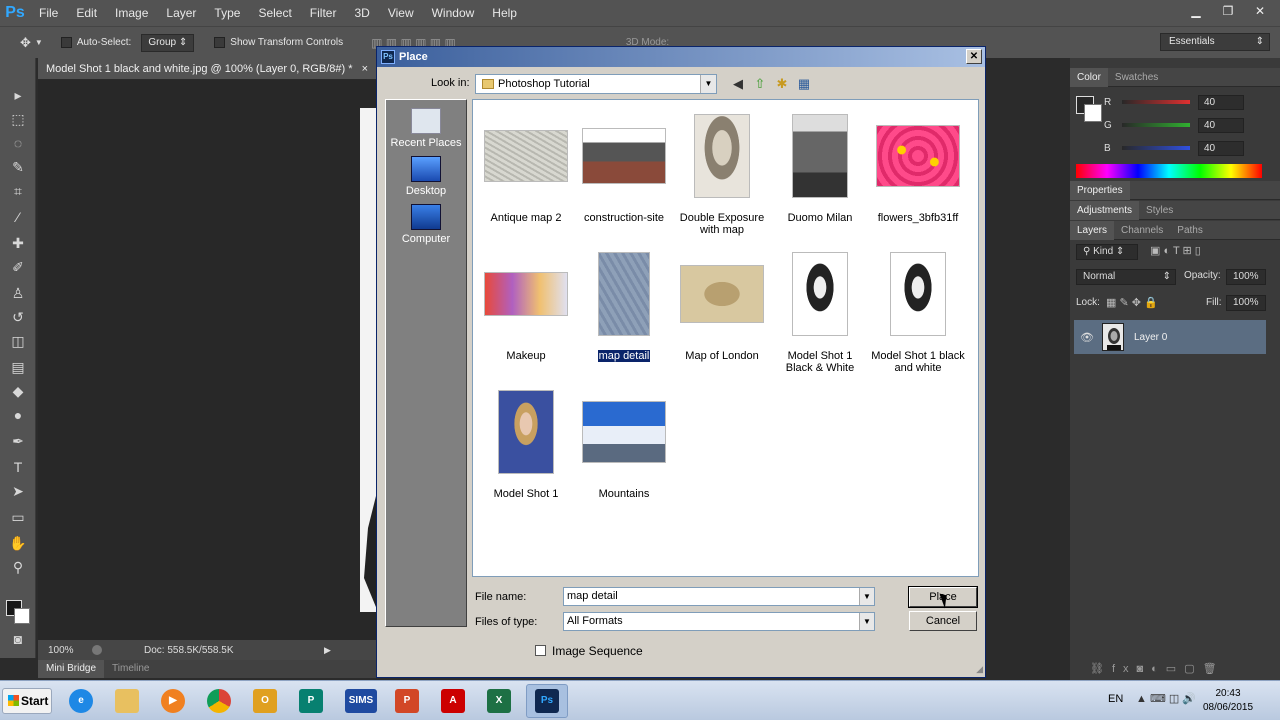 The image size is (1280, 720). What do you see at coordinates (127, 701) in the screenshot?
I see `taskbar-file-explorer` at bounding box center [127, 701].